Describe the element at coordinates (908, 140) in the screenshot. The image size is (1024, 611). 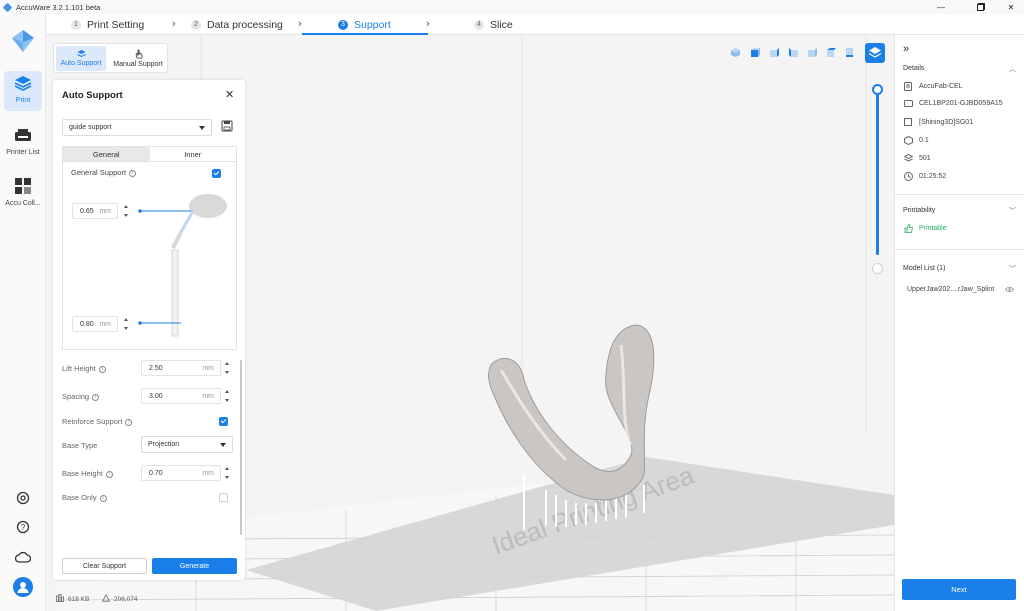
I see `cube-icon` at that location.